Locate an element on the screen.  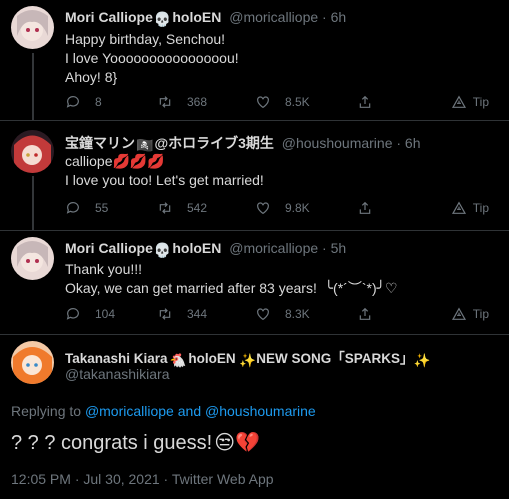
reply-button: 55 is located at coordinates (86, 208).